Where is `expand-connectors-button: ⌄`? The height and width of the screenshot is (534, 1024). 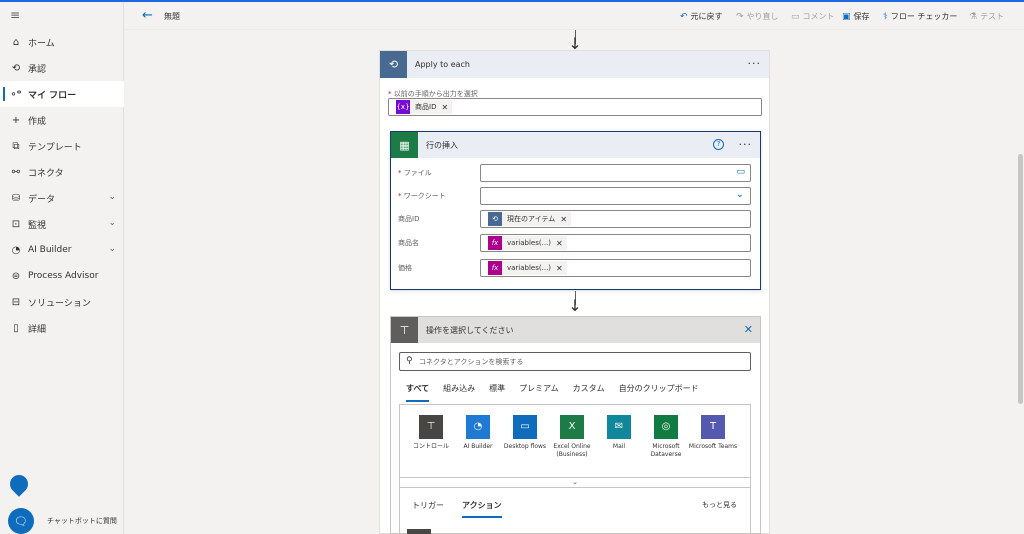
expand-connectors-button: ⌄ is located at coordinates (575, 482).